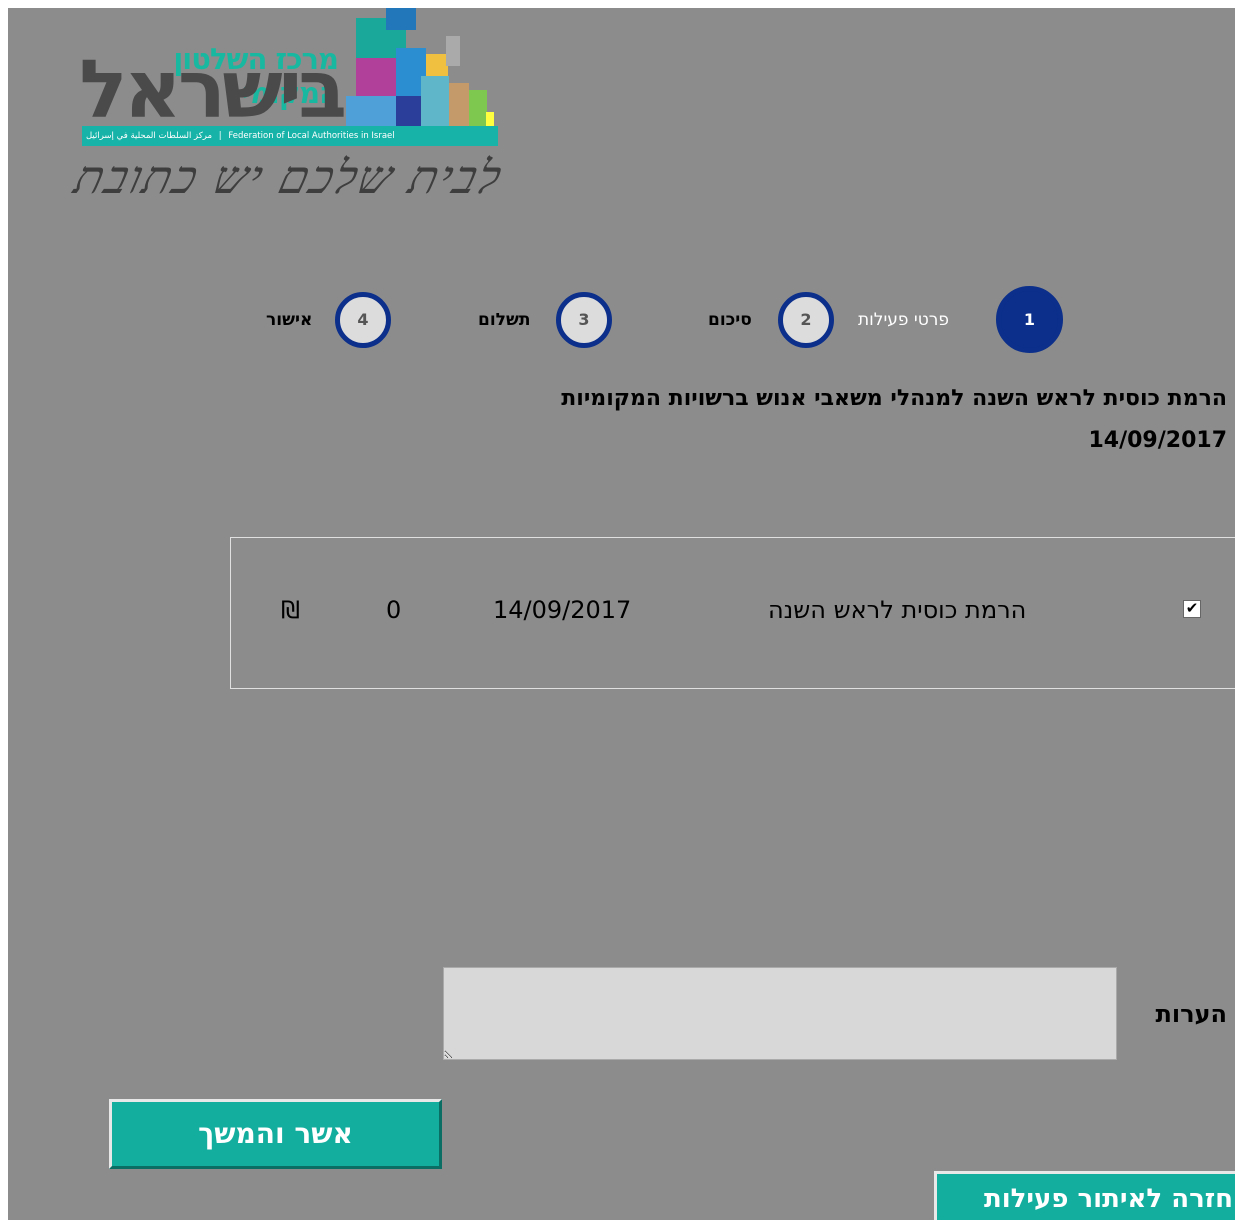 The height and width of the screenshot is (1220, 1235). What do you see at coordinates (394, 610) in the screenshot?
I see `activity-row-price: 0` at bounding box center [394, 610].